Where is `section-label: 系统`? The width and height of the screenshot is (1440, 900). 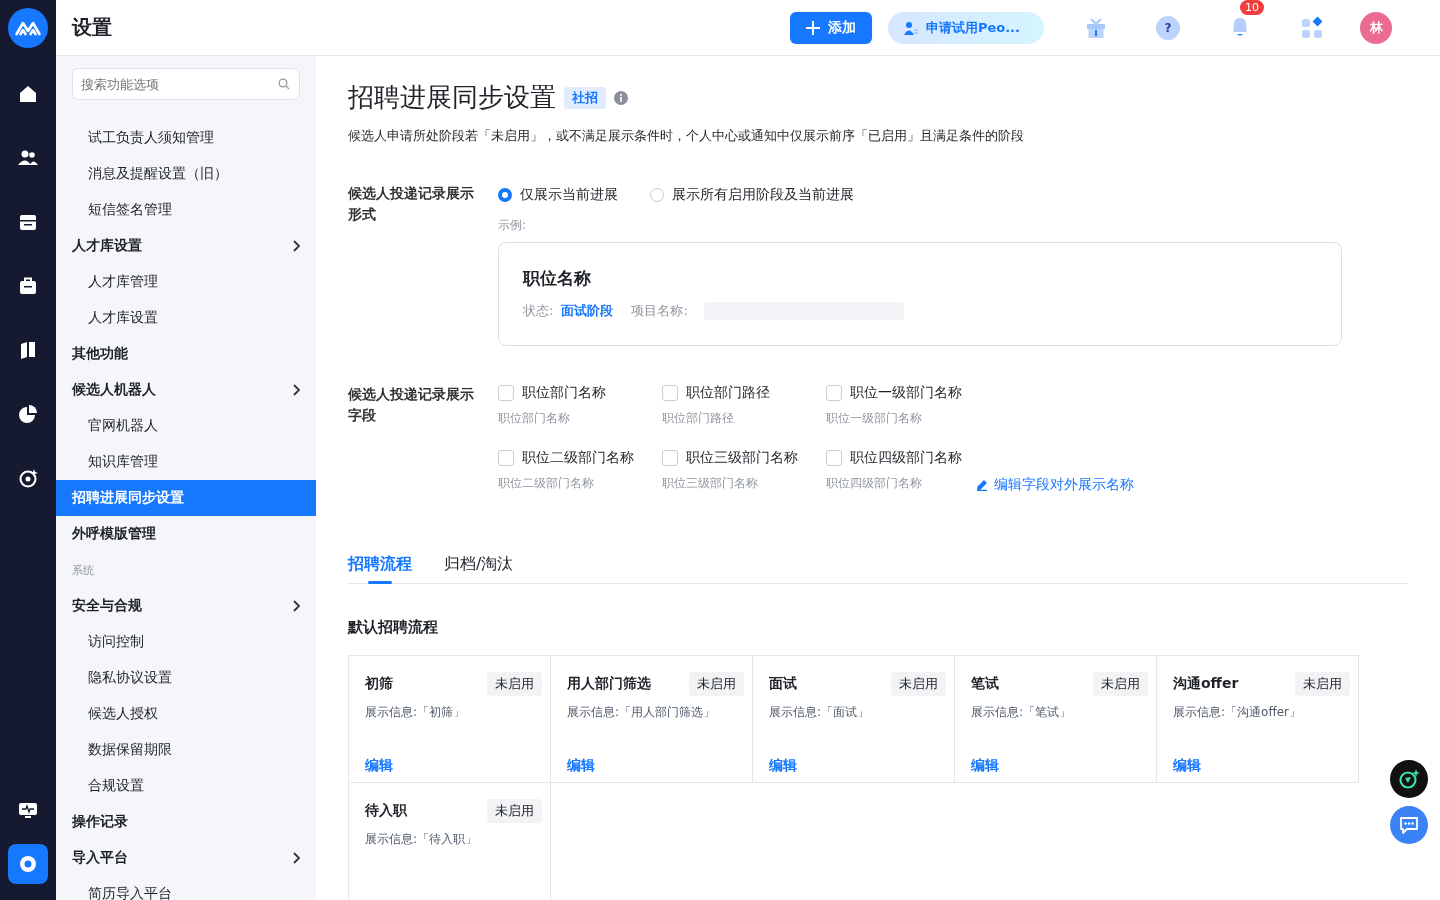
section-label: 系统 is located at coordinates (83, 570).